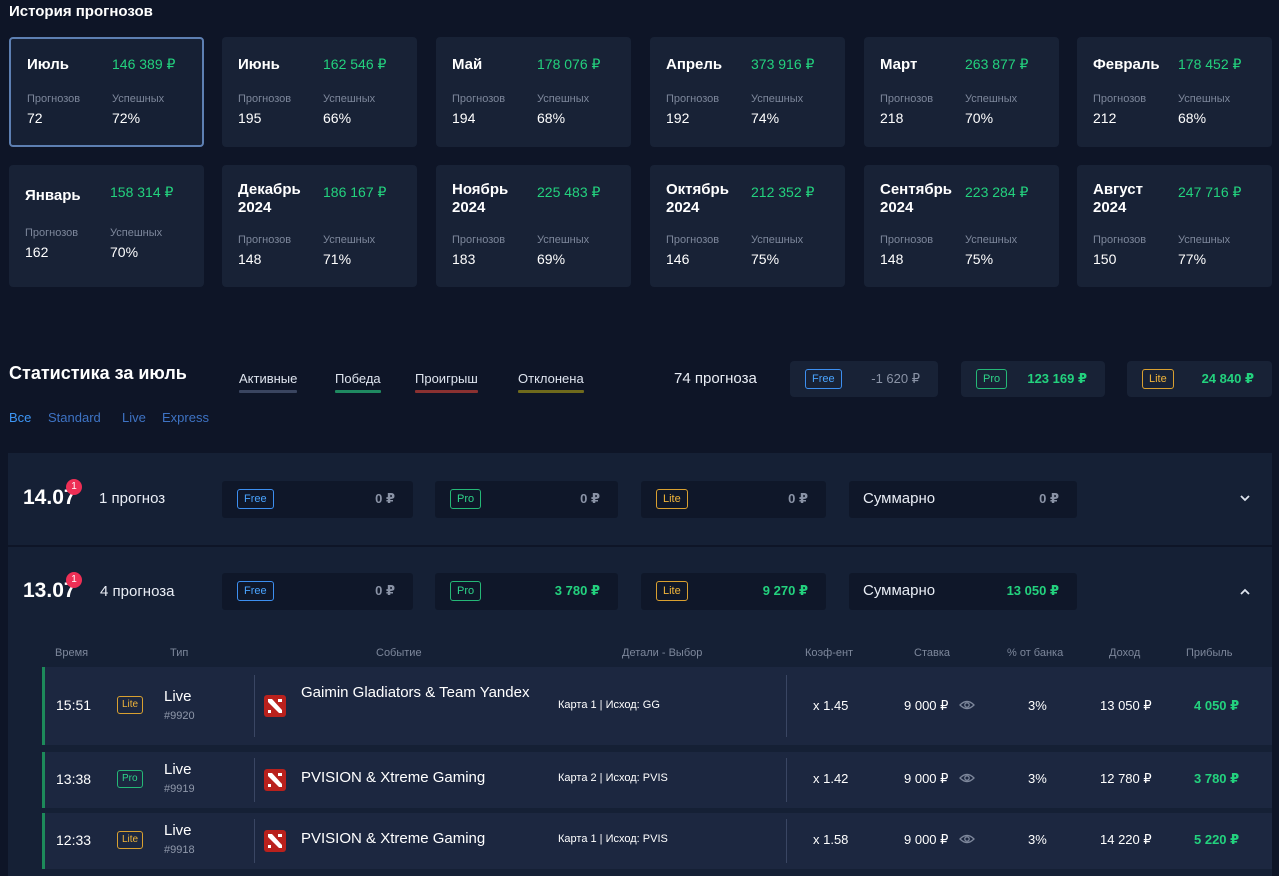  Describe the element at coordinates (446, 382) in the screenshot. I see `filter-loss: Проигрыш` at that location.